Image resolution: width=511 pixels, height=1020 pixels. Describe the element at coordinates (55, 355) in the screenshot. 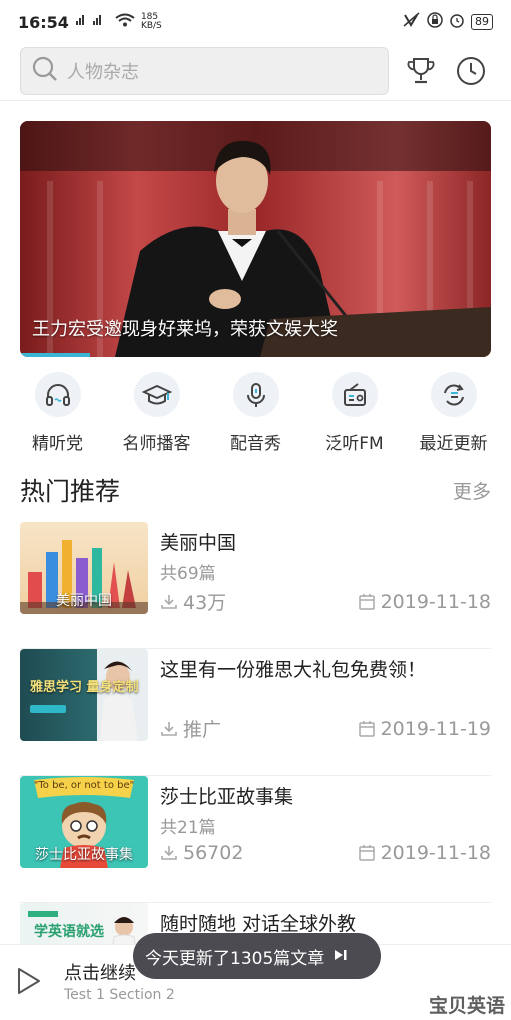

I see `banner-indicator` at that location.